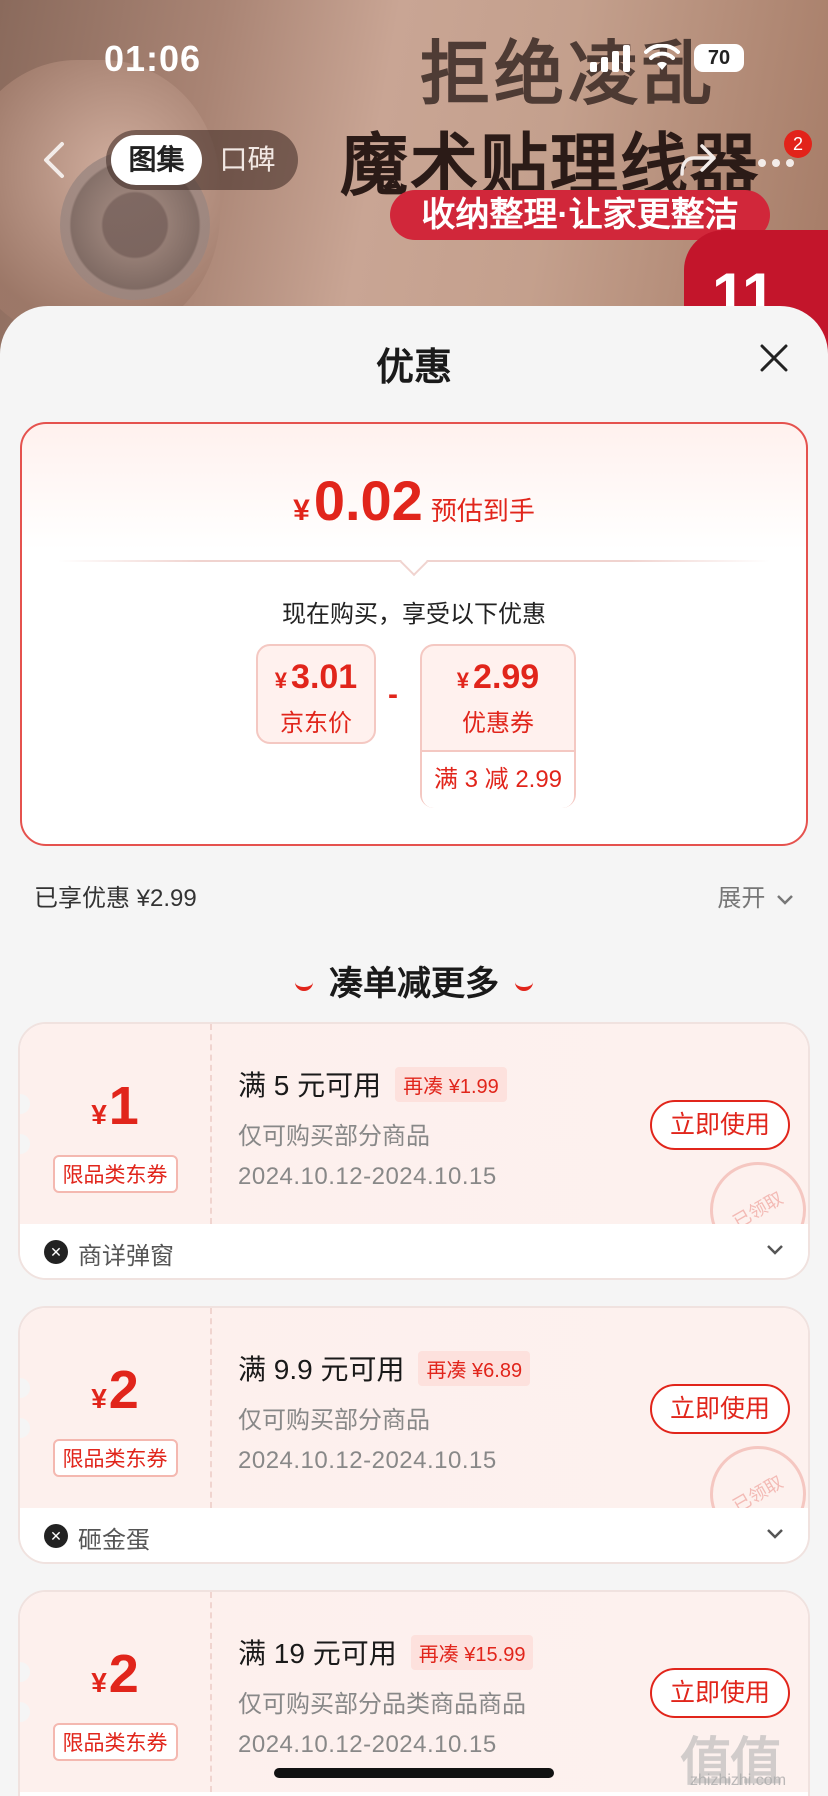  I want to click on tab-reviews: 口碑, so click(247, 160).